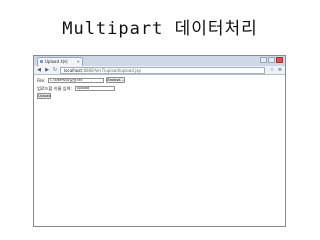 The height and width of the screenshot is (240, 320). What do you see at coordinates (47, 70) in the screenshot?
I see `forward-icon: ▶` at bounding box center [47, 70].